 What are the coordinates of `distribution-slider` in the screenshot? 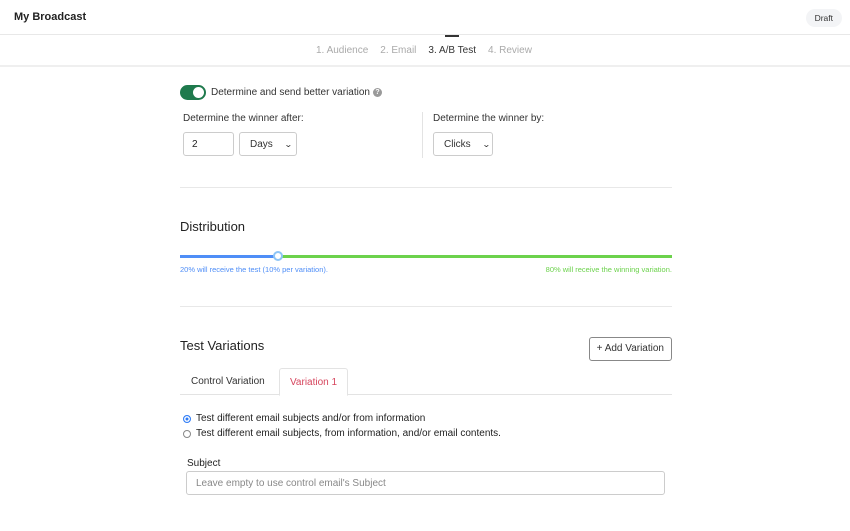 It's located at (426, 256).